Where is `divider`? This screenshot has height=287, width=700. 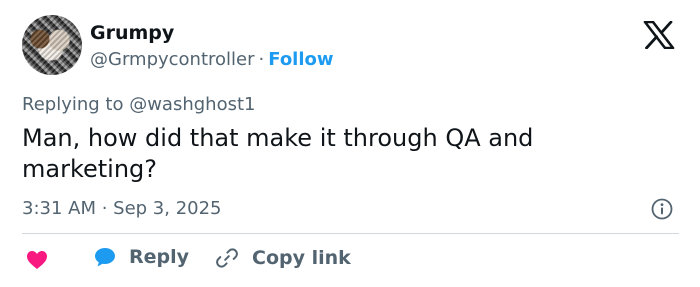 divider is located at coordinates (350, 233).